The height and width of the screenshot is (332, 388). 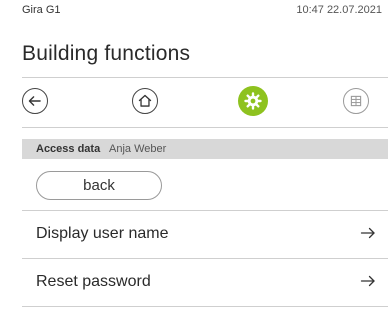 What do you see at coordinates (205, 234) in the screenshot?
I see `list-item-display-user-name: Display user name` at bounding box center [205, 234].